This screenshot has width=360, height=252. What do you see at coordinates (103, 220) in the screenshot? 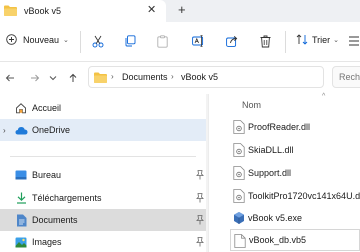
I see `sidebar-item-documents: Documents` at bounding box center [103, 220].